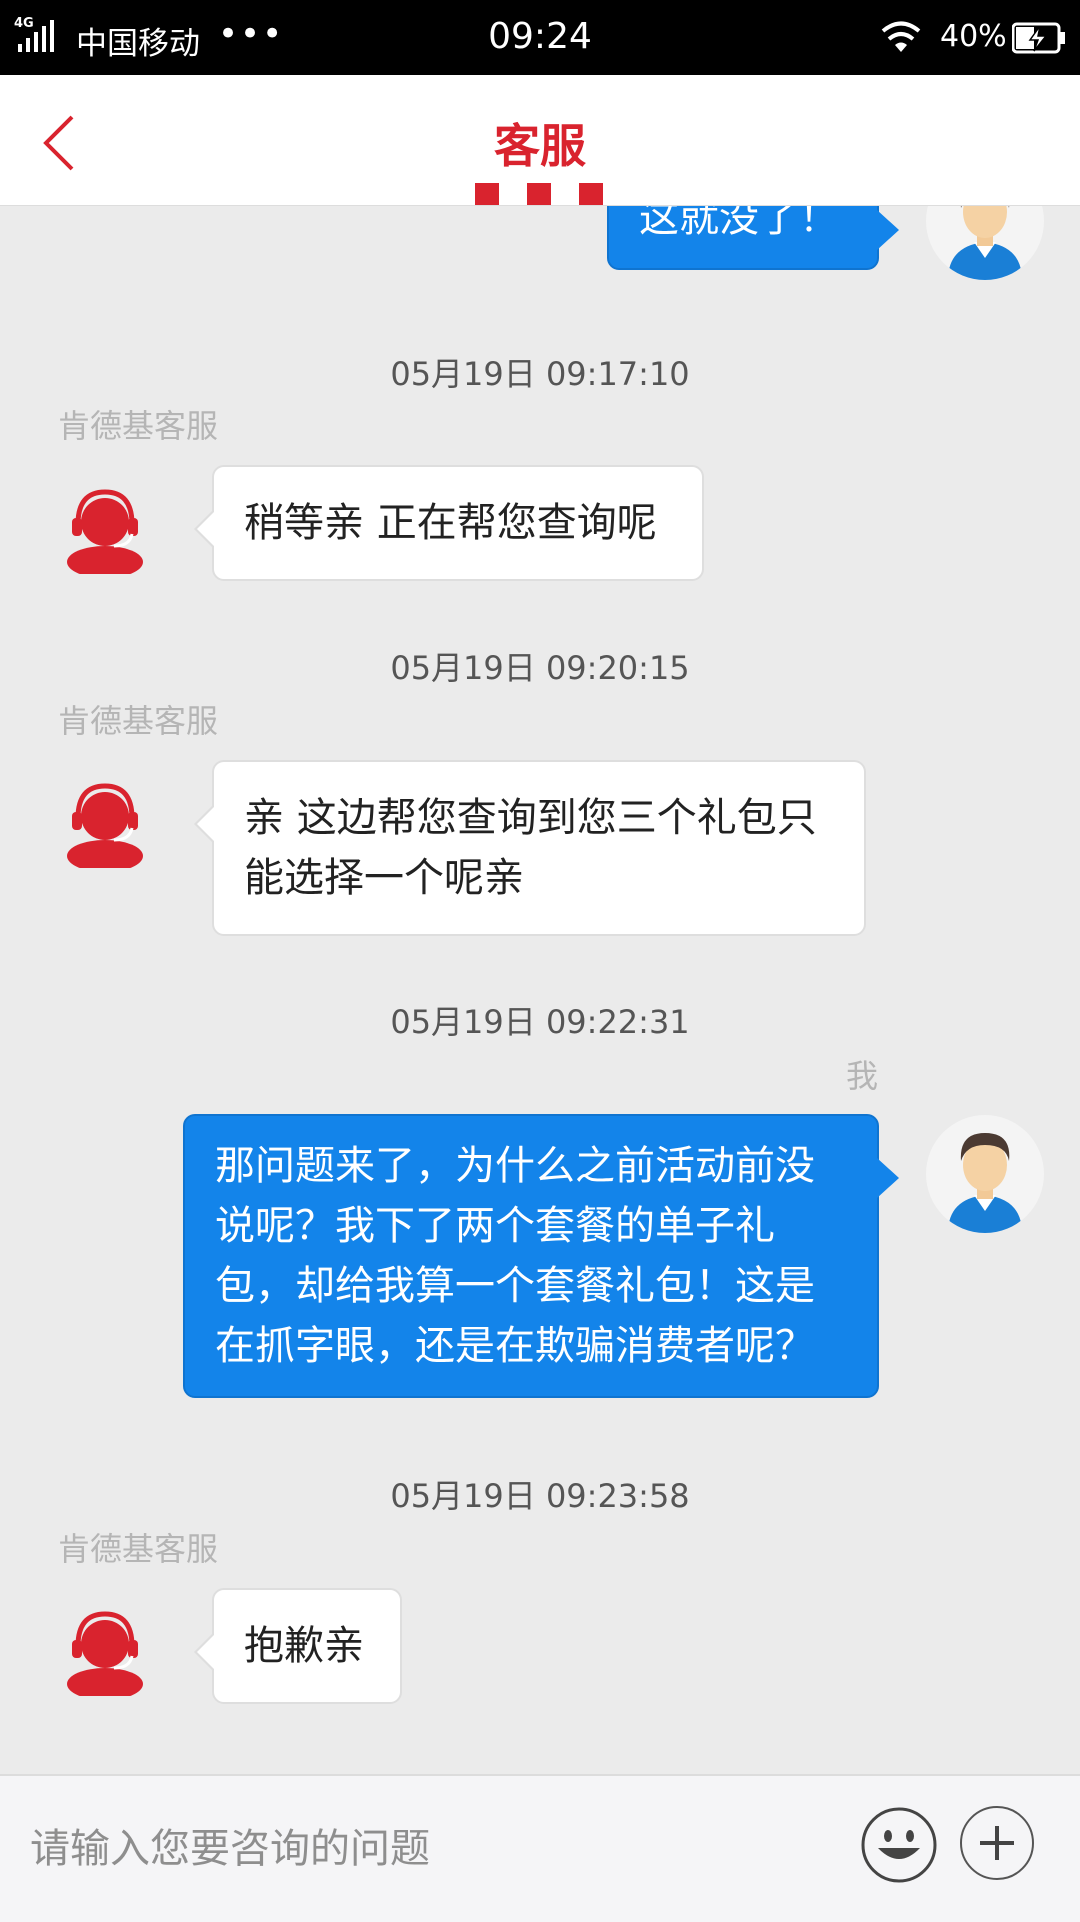  Describe the element at coordinates (1038, 38) in the screenshot. I see `battery-charging-icon` at that location.